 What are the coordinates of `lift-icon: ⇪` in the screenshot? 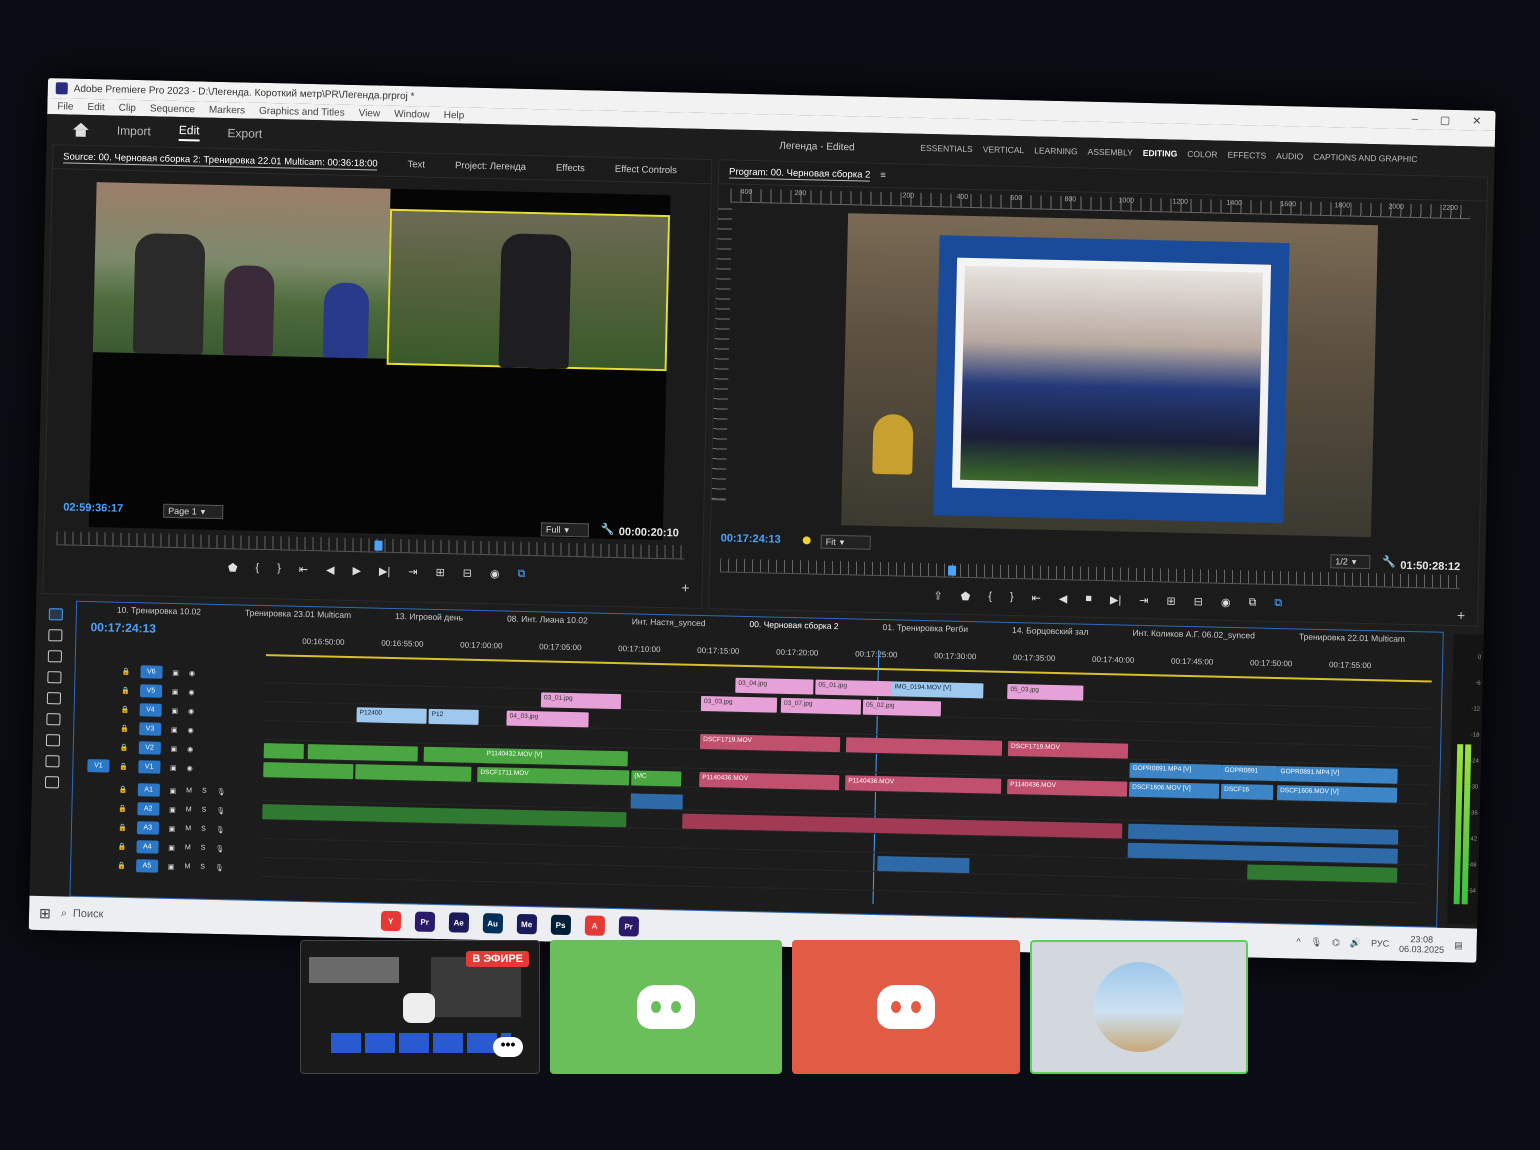 It's located at (938, 595).